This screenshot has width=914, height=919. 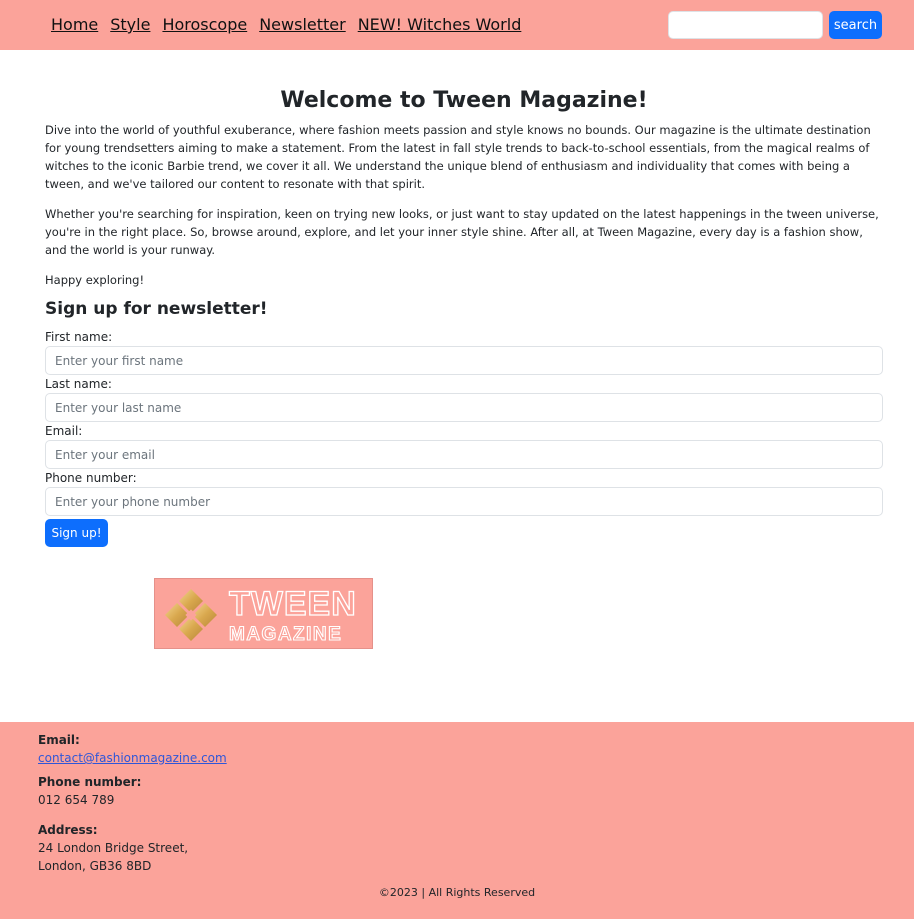 What do you see at coordinates (745, 25) in the screenshot?
I see `search-input` at bounding box center [745, 25].